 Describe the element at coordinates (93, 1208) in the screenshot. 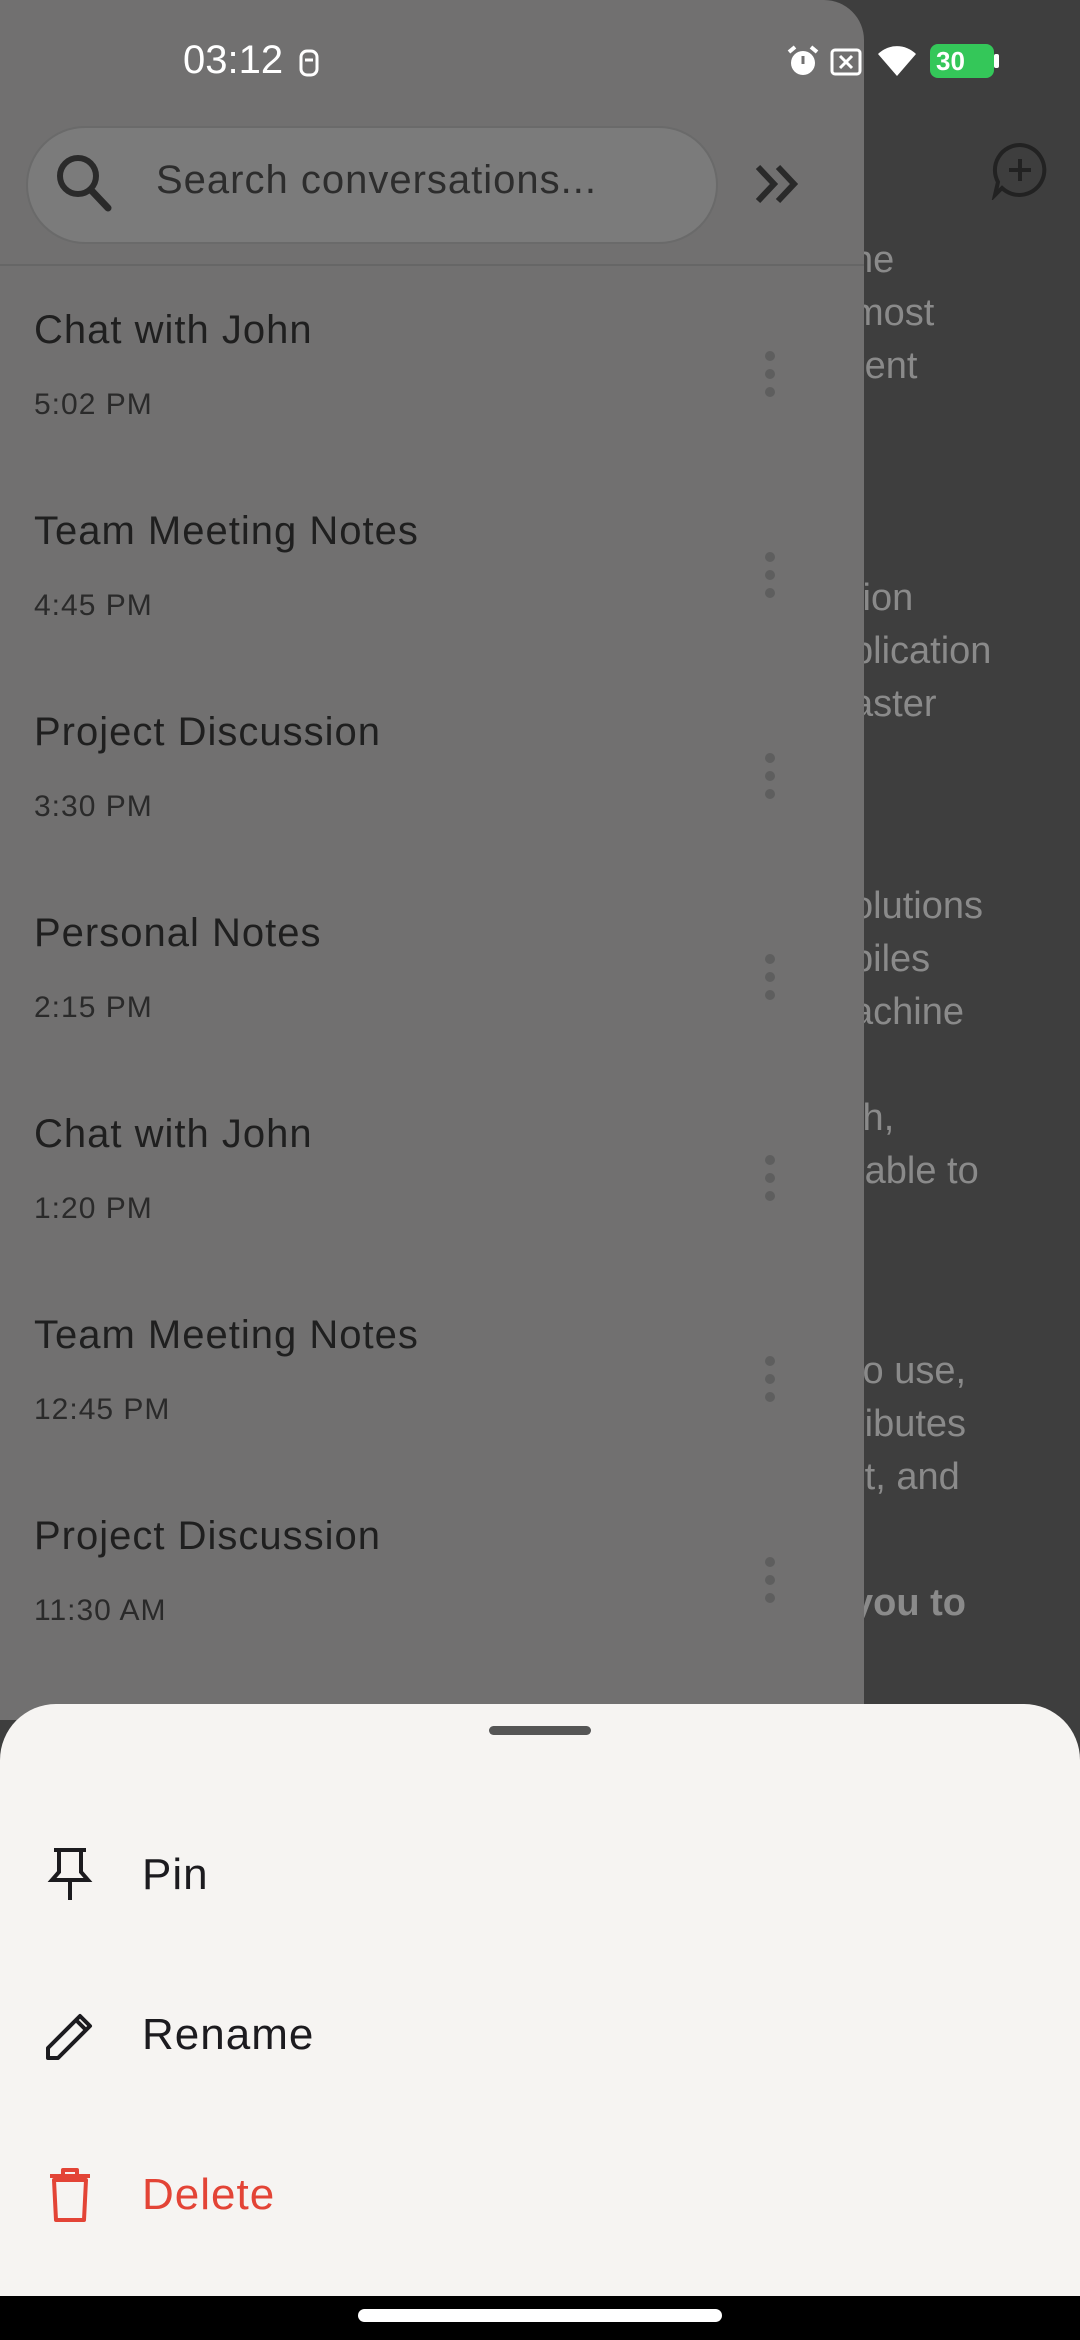

I see `conversation-time: 1:20 PM` at that location.